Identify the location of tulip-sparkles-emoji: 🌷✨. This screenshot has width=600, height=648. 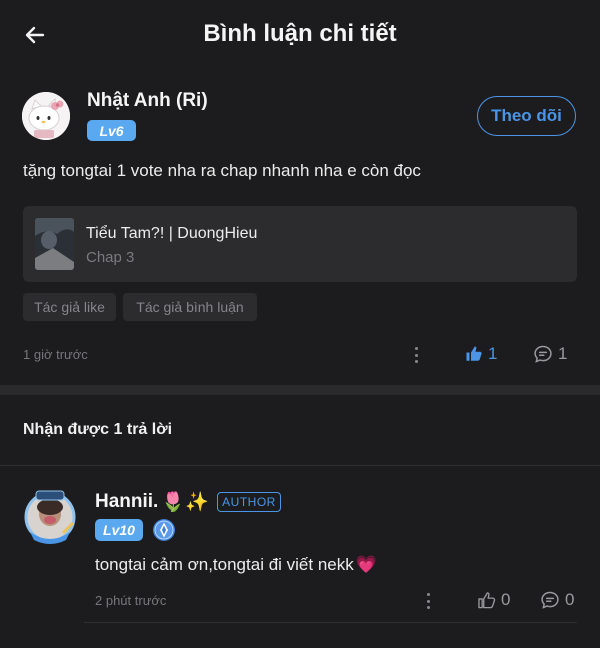
(185, 502).